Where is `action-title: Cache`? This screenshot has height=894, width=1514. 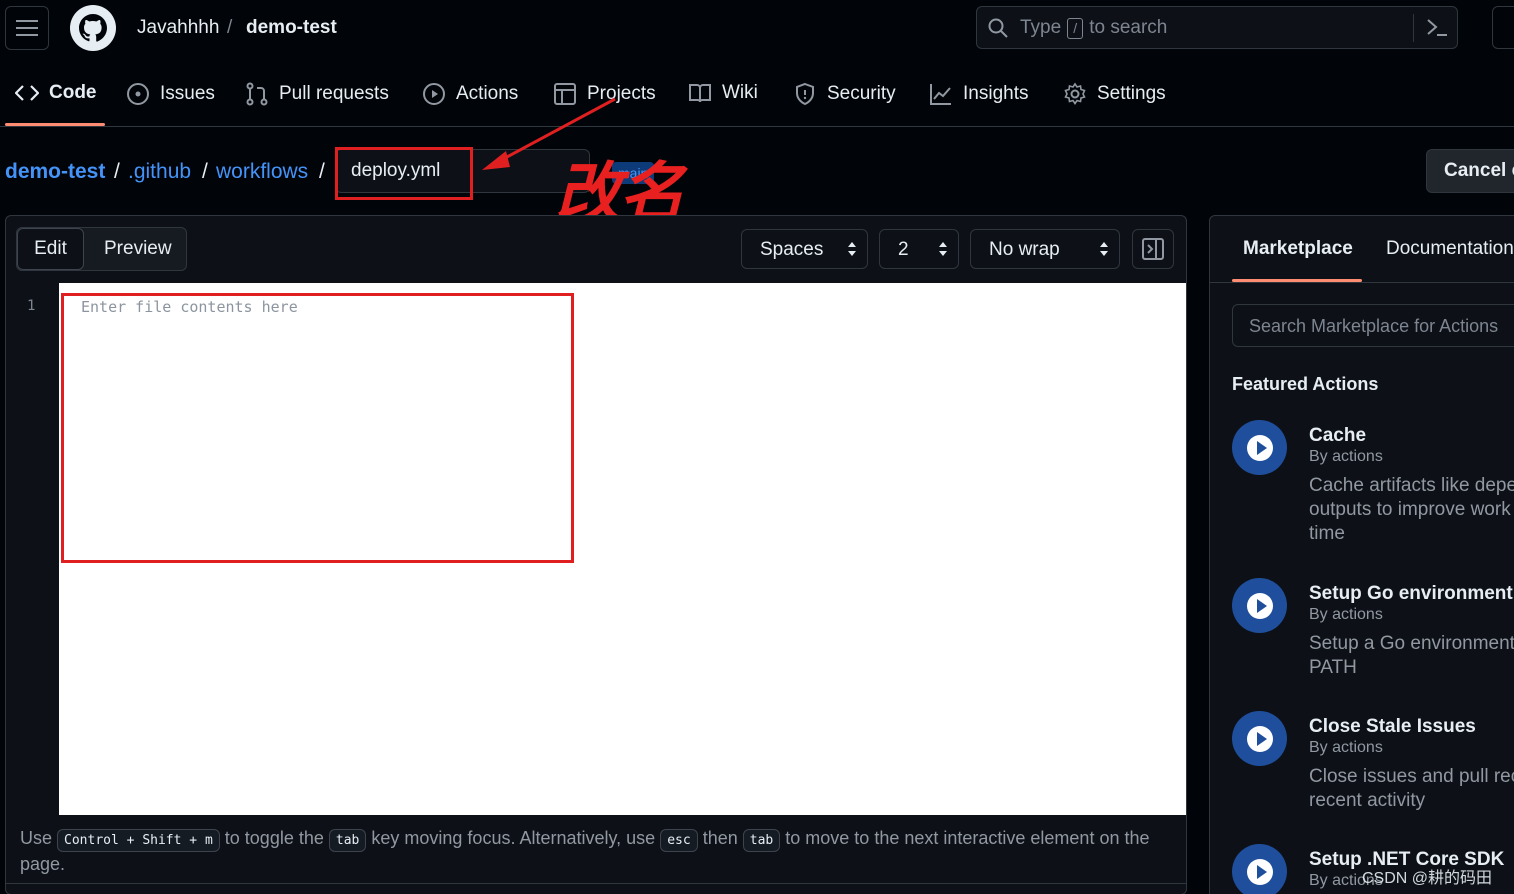
action-title: Cache is located at coordinates (1337, 436).